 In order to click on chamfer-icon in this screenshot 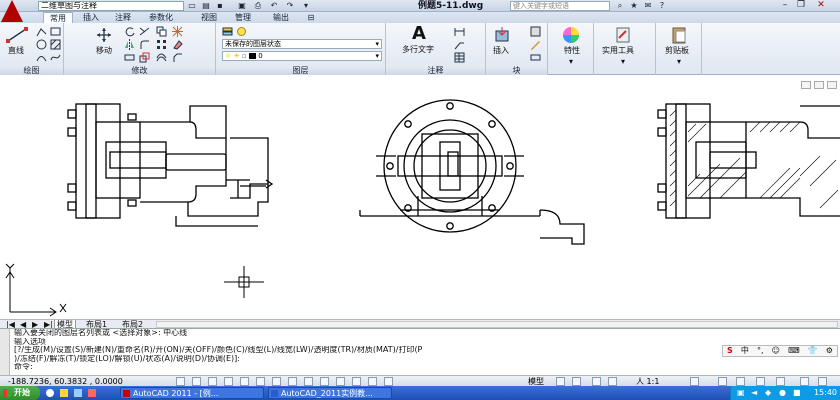, I will do `click(177, 57)`.